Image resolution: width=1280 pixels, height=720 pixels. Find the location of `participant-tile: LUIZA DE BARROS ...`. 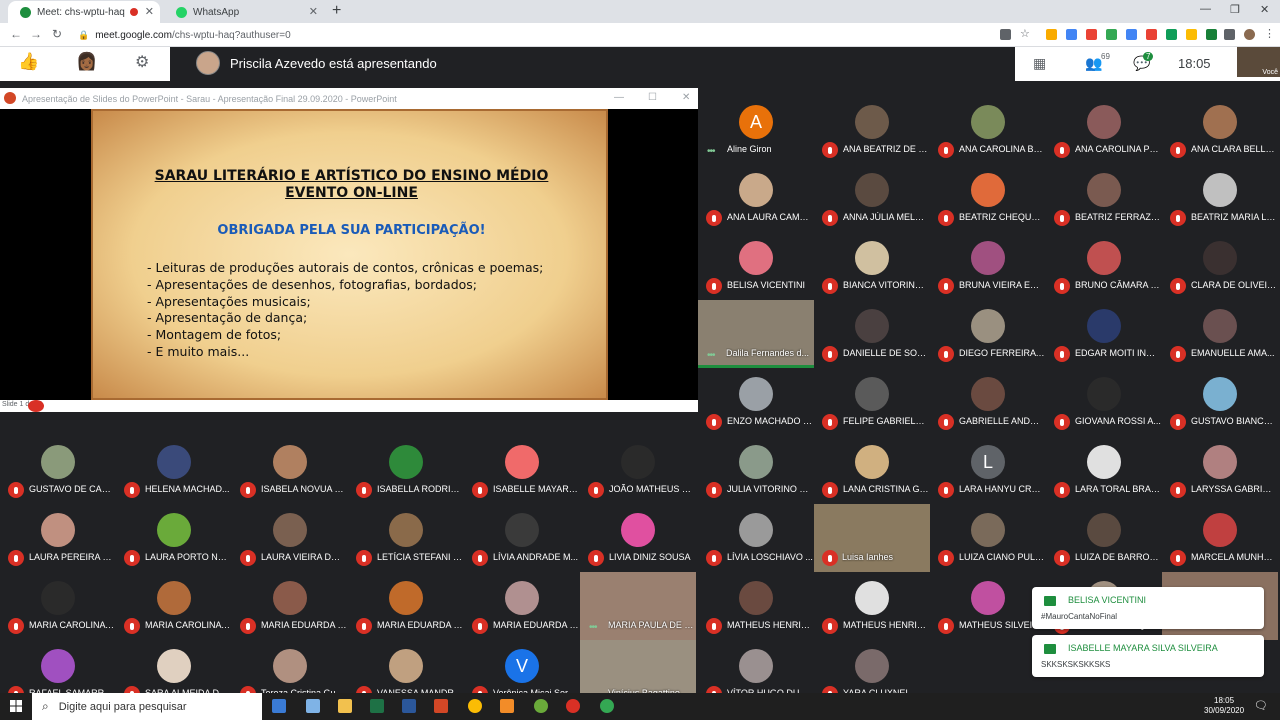

participant-tile: LUIZA DE BARROS ... is located at coordinates (1104, 538).